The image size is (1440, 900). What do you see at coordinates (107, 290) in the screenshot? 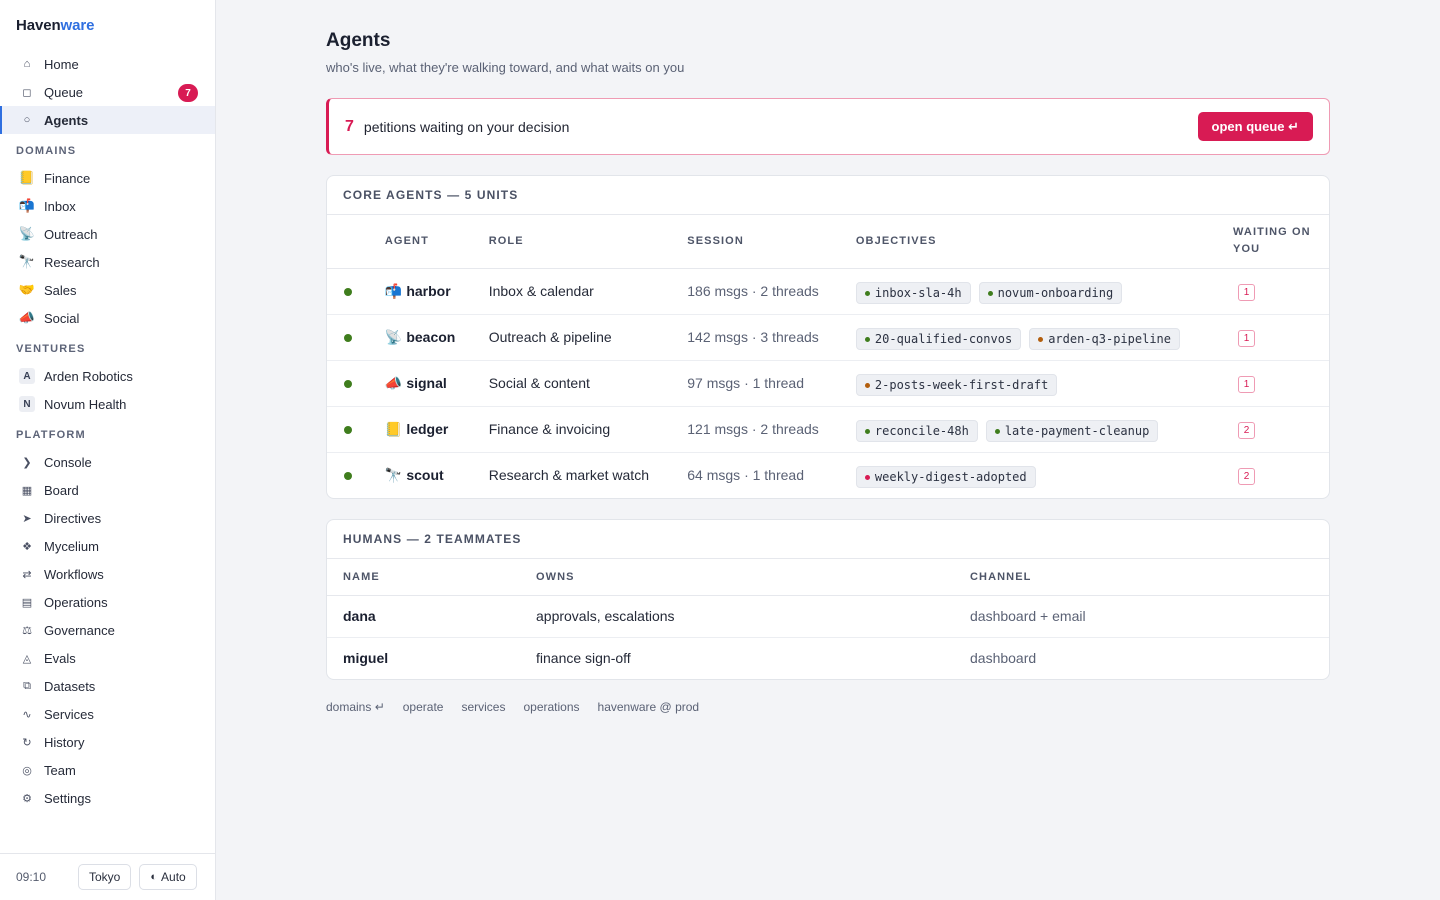
I see `sidebar-item-sales: 🤝 Sales` at bounding box center [107, 290].